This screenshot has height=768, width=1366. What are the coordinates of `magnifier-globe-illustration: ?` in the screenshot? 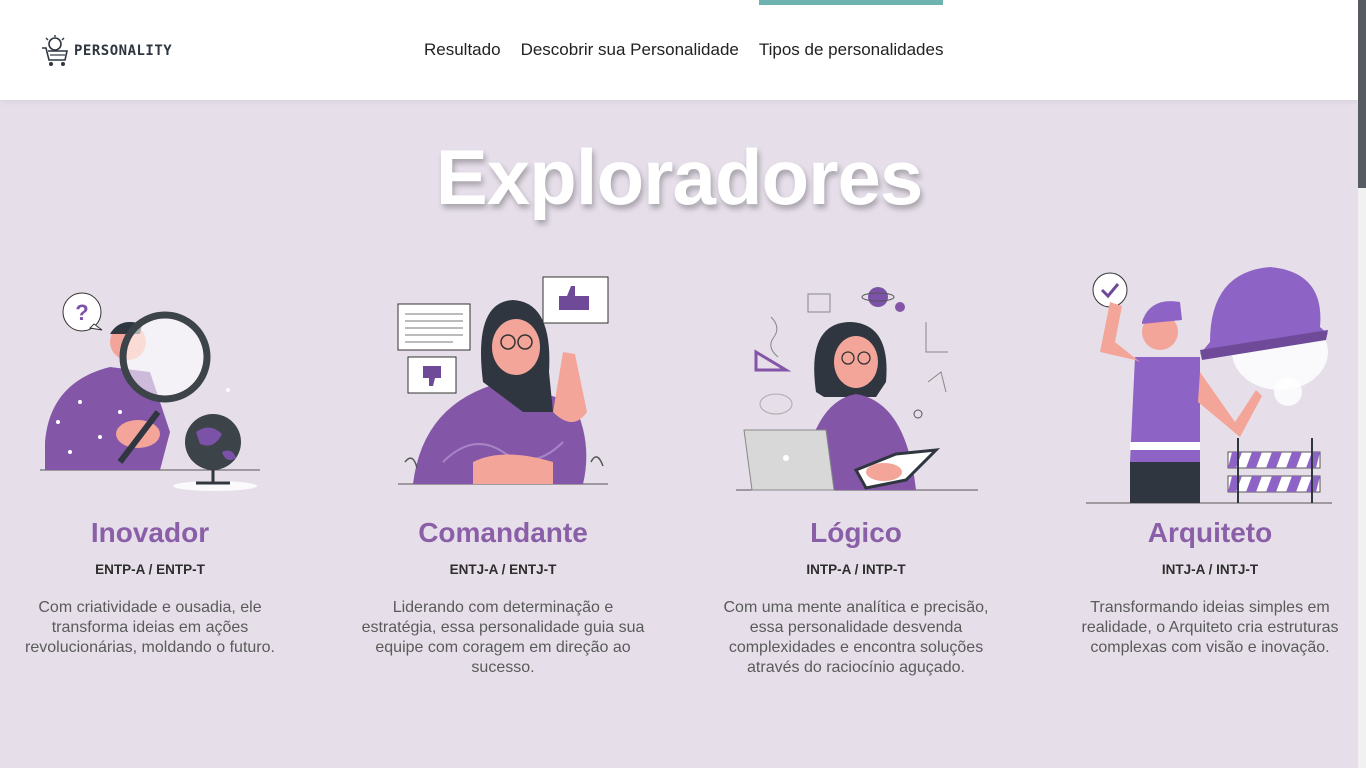 It's located at (150, 391).